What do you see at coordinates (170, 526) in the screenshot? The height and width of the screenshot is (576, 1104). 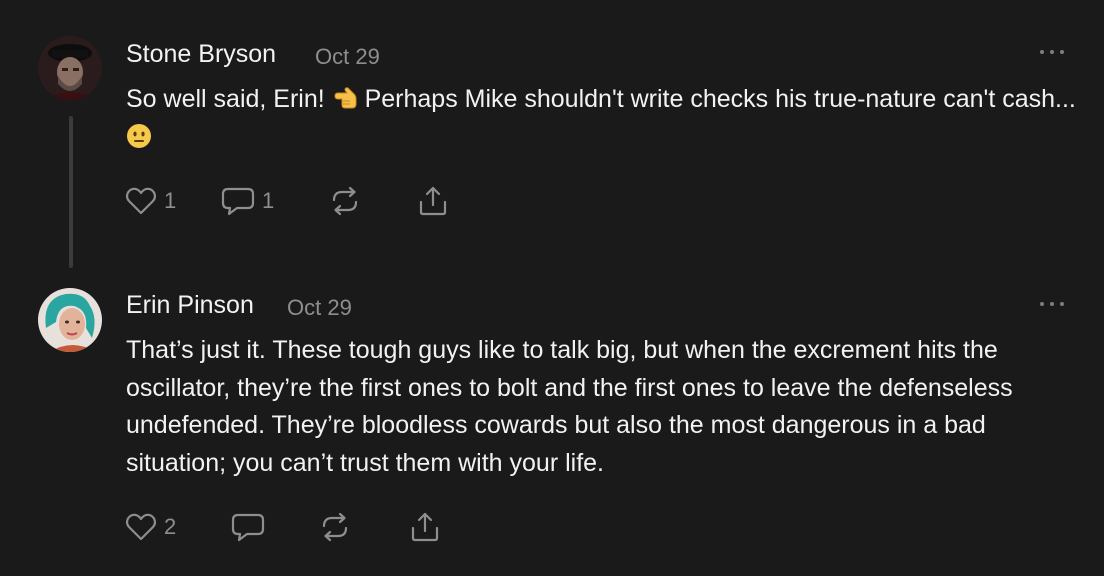 I see `like-count: 2` at bounding box center [170, 526].